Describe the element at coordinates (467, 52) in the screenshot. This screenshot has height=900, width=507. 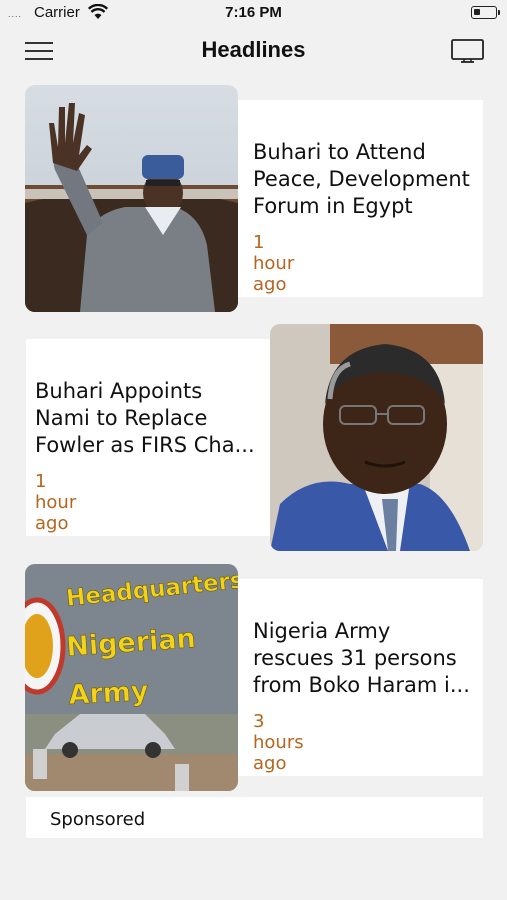
I see `tv-icon` at that location.